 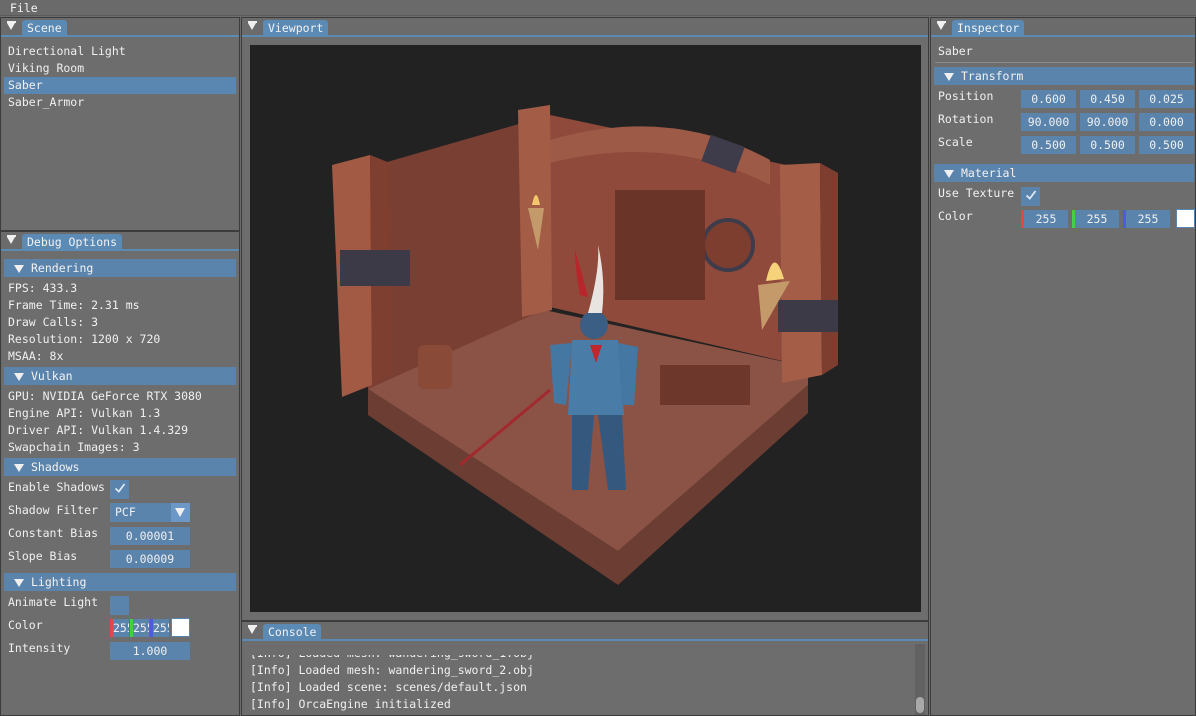 What do you see at coordinates (992, 76) in the screenshot?
I see `section-transform-label: Transform` at bounding box center [992, 76].